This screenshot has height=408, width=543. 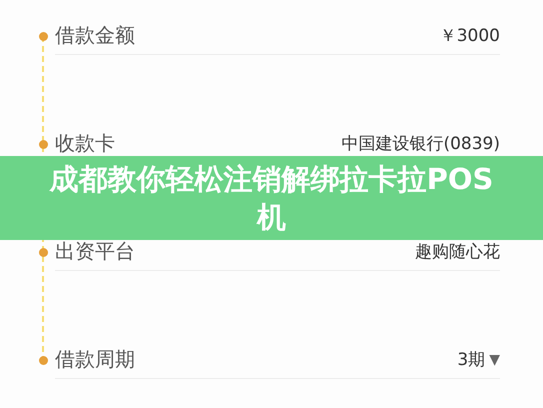 What do you see at coordinates (95, 359) in the screenshot?
I see `field-label: 借款周期` at bounding box center [95, 359].